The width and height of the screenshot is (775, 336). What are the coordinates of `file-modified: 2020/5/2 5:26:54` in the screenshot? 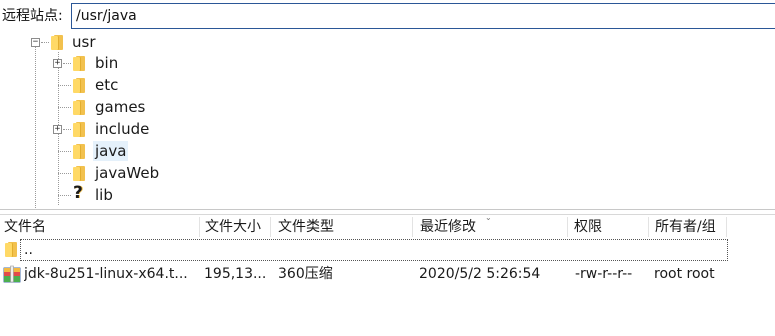 It's located at (480, 274).